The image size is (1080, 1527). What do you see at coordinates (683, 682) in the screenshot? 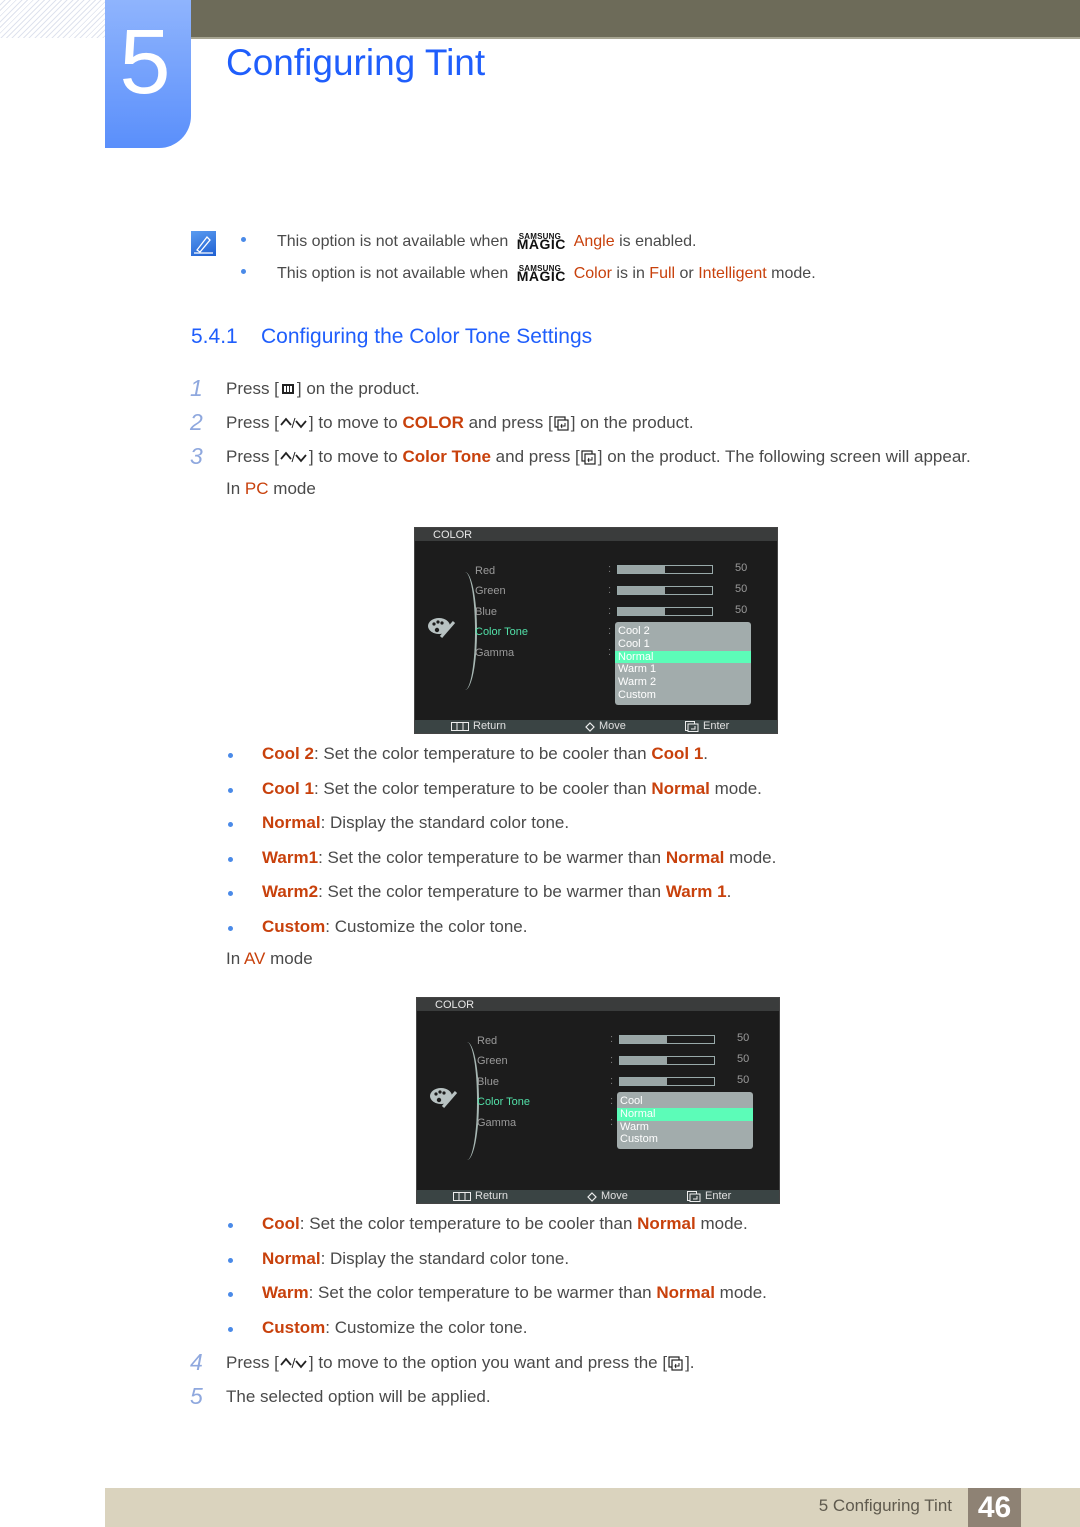
I see `color-tone-option: Warm 2` at bounding box center [683, 682].